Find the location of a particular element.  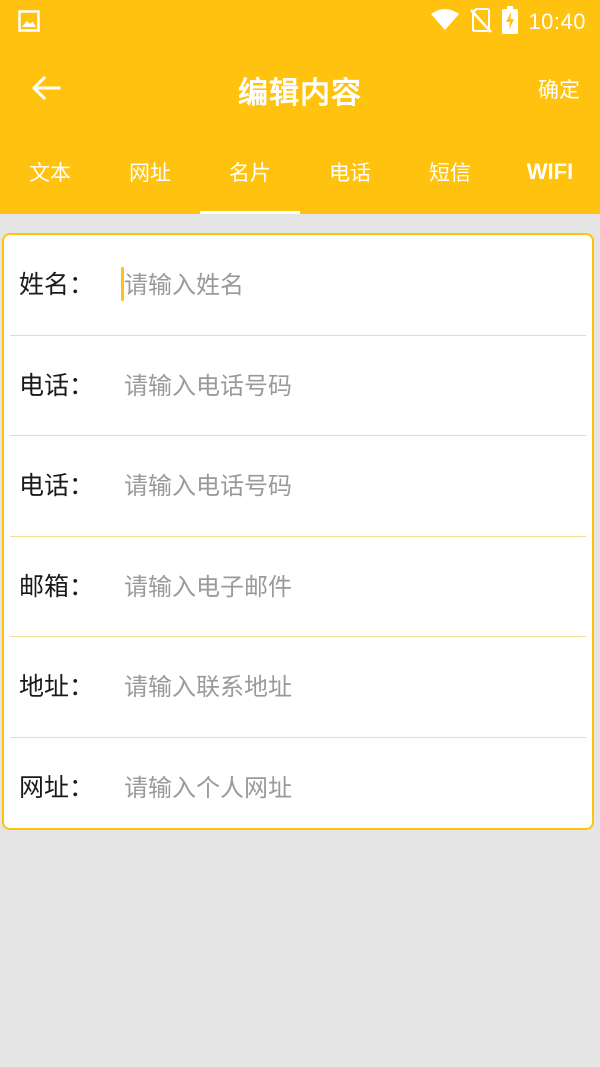

name-input is located at coordinates (352, 285).